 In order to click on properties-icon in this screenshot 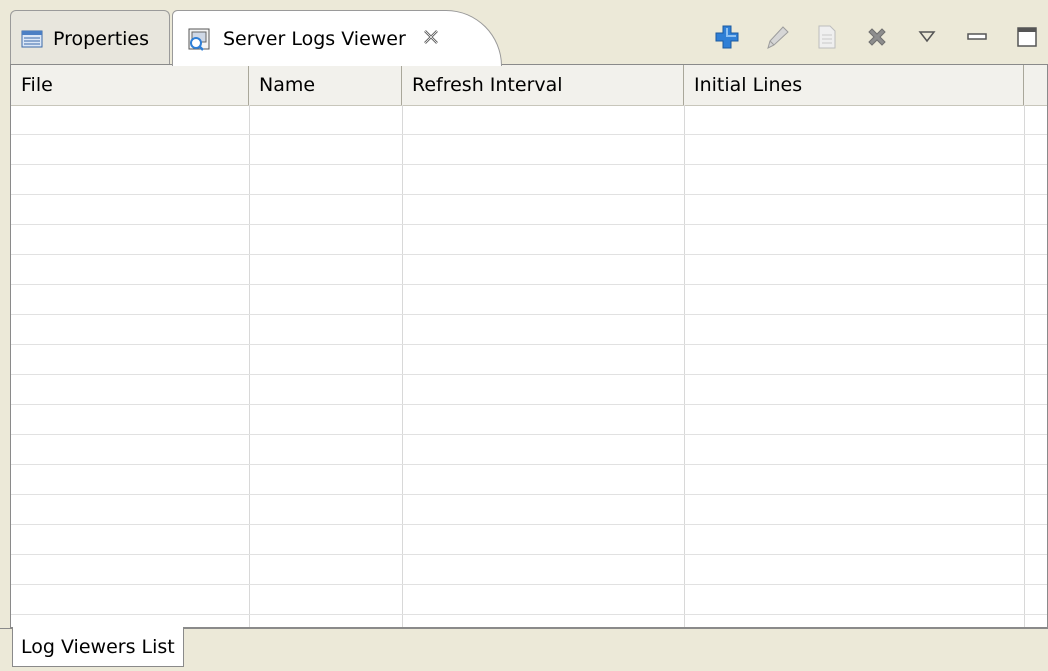, I will do `click(32, 39)`.